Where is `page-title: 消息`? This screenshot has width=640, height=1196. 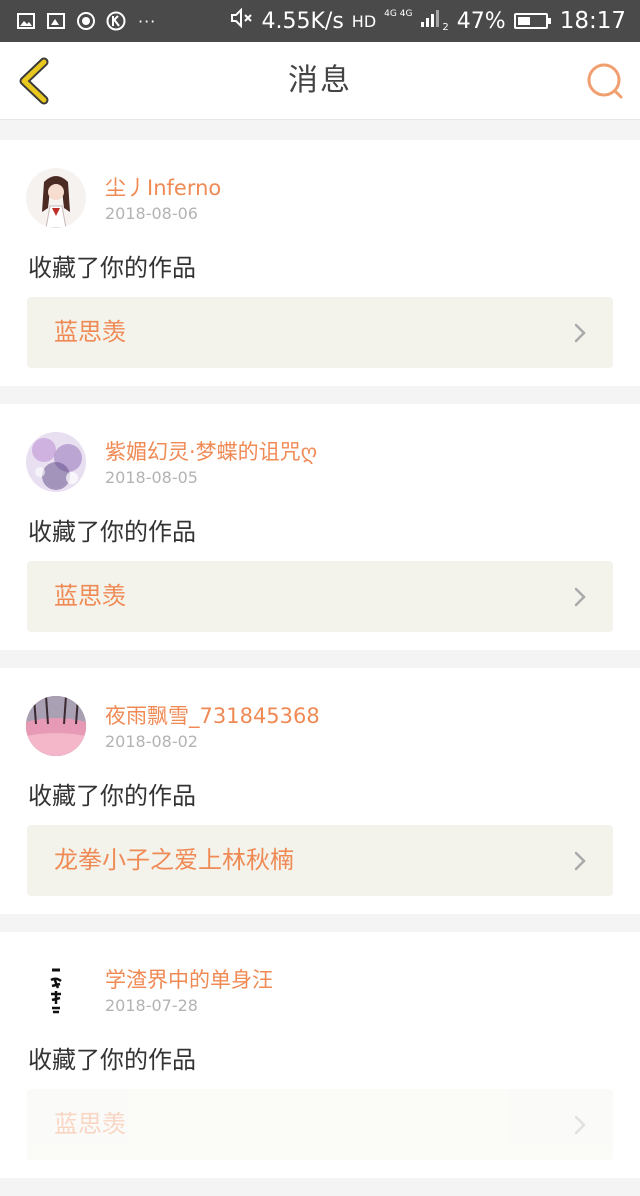
page-title: 消息 is located at coordinates (320, 80).